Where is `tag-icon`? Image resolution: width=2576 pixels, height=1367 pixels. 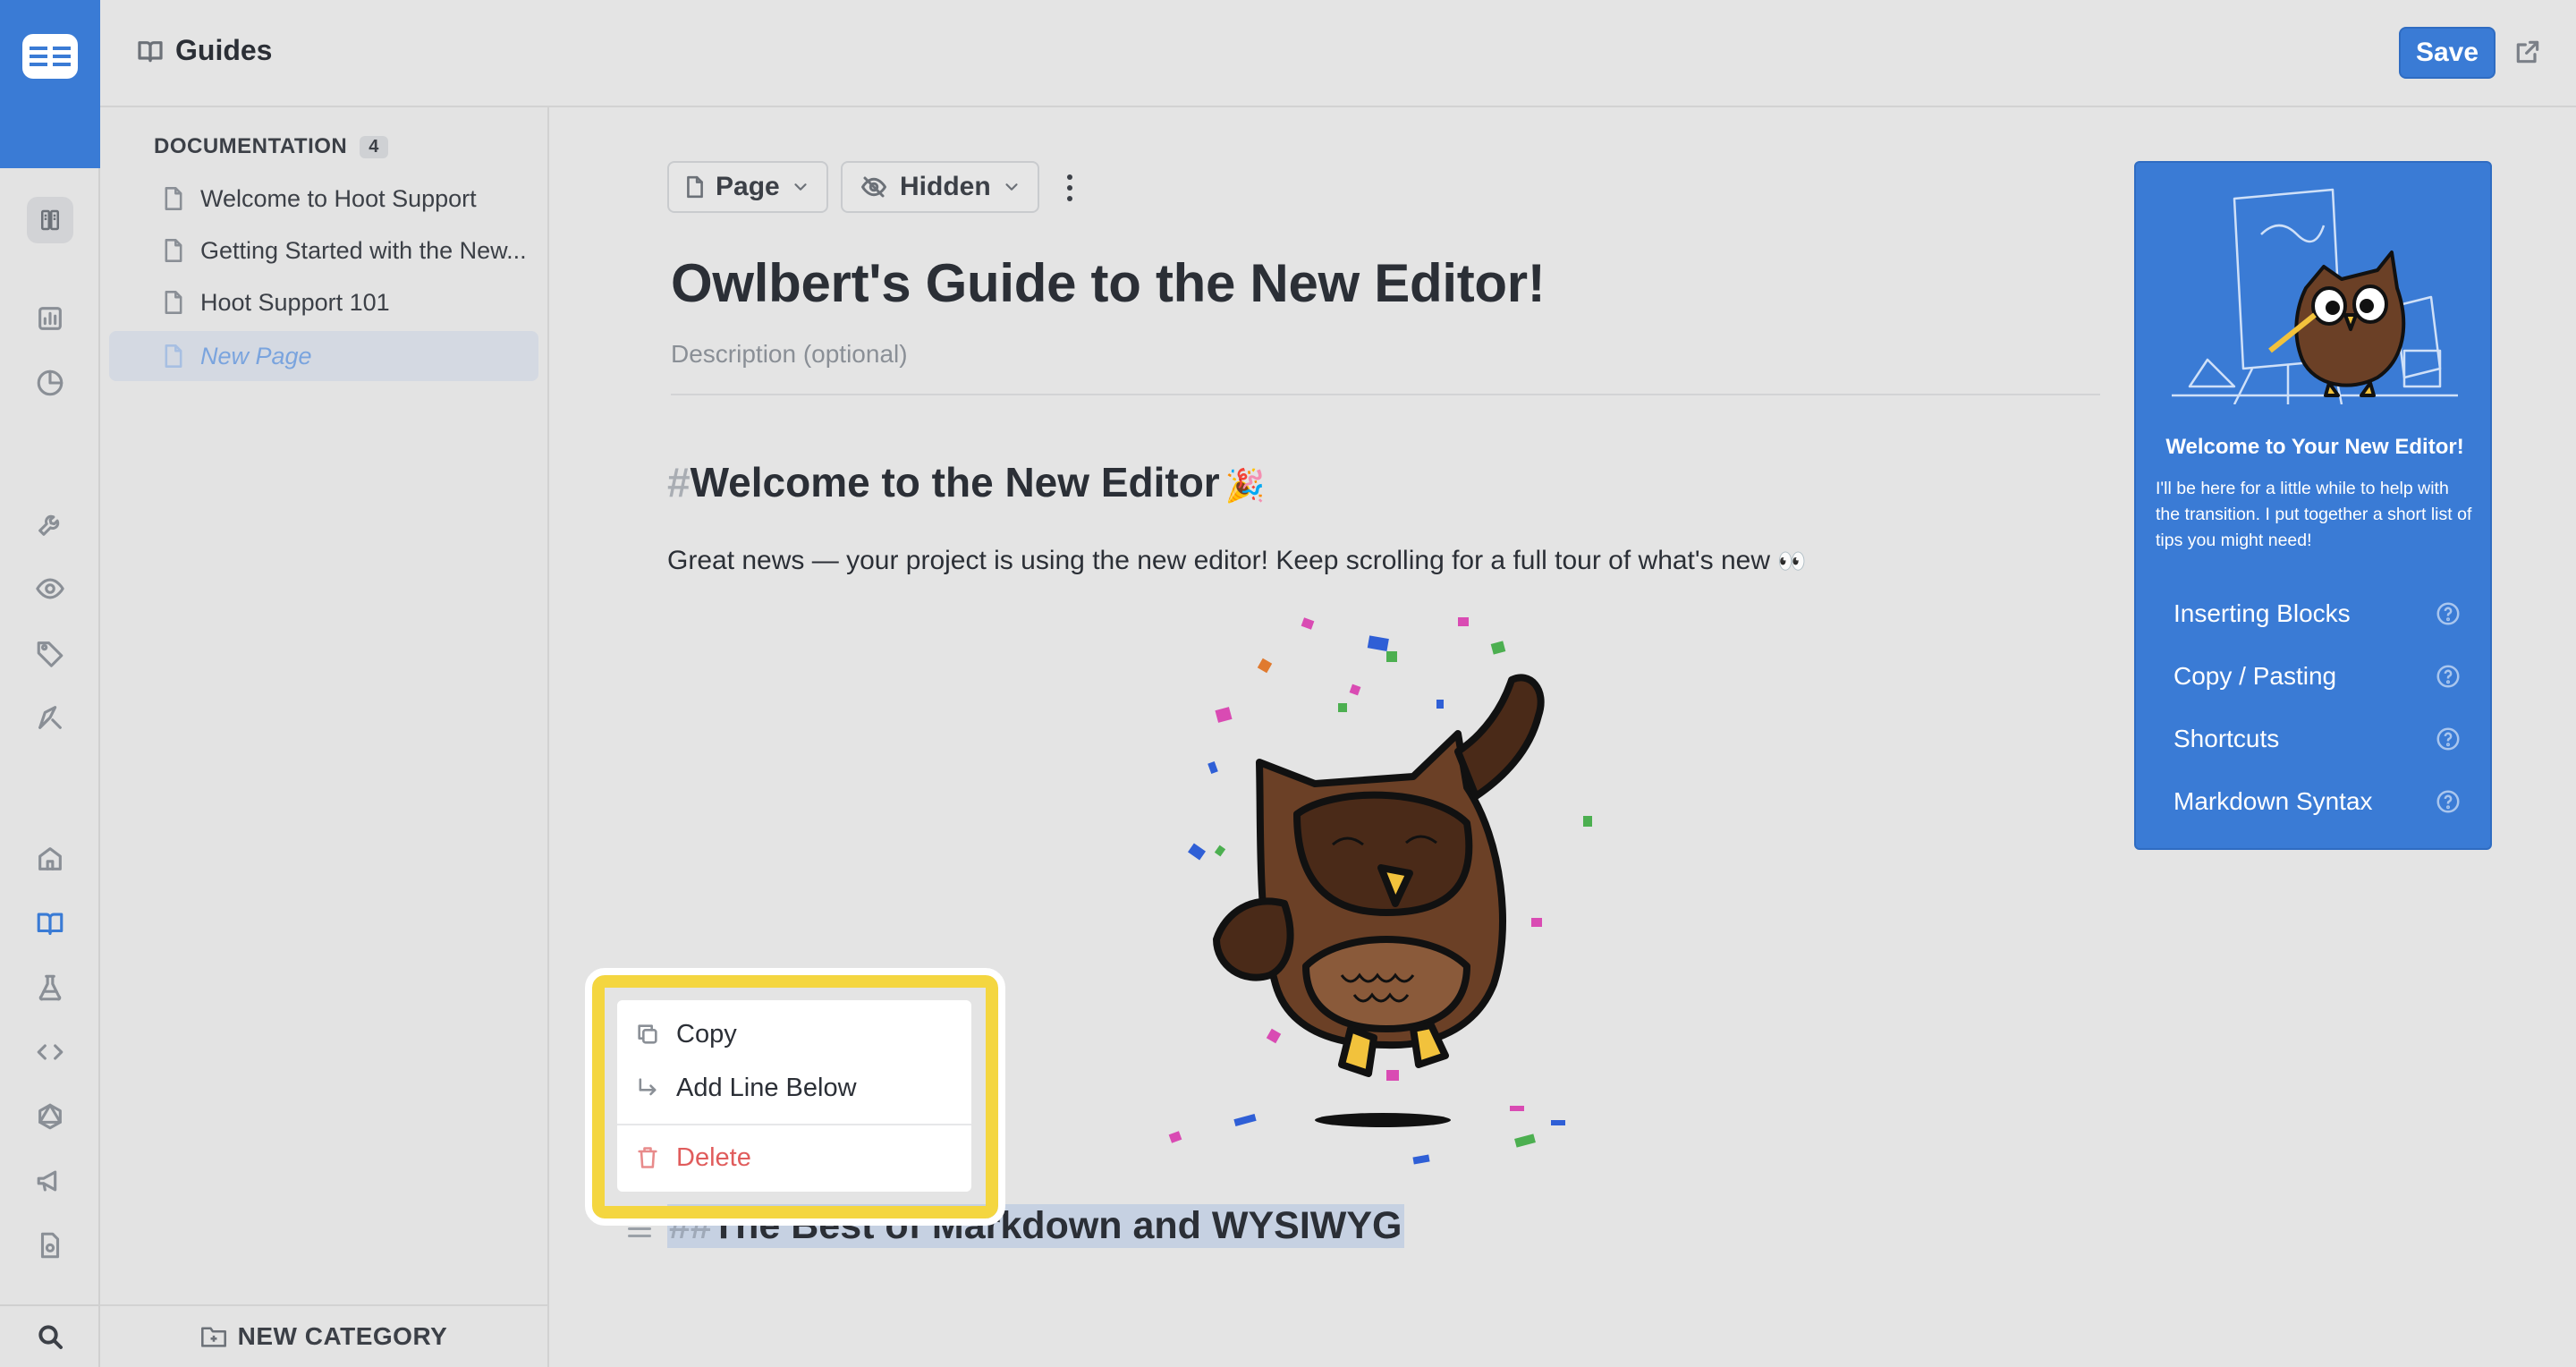
tag-icon is located at coordinates (50, 654).